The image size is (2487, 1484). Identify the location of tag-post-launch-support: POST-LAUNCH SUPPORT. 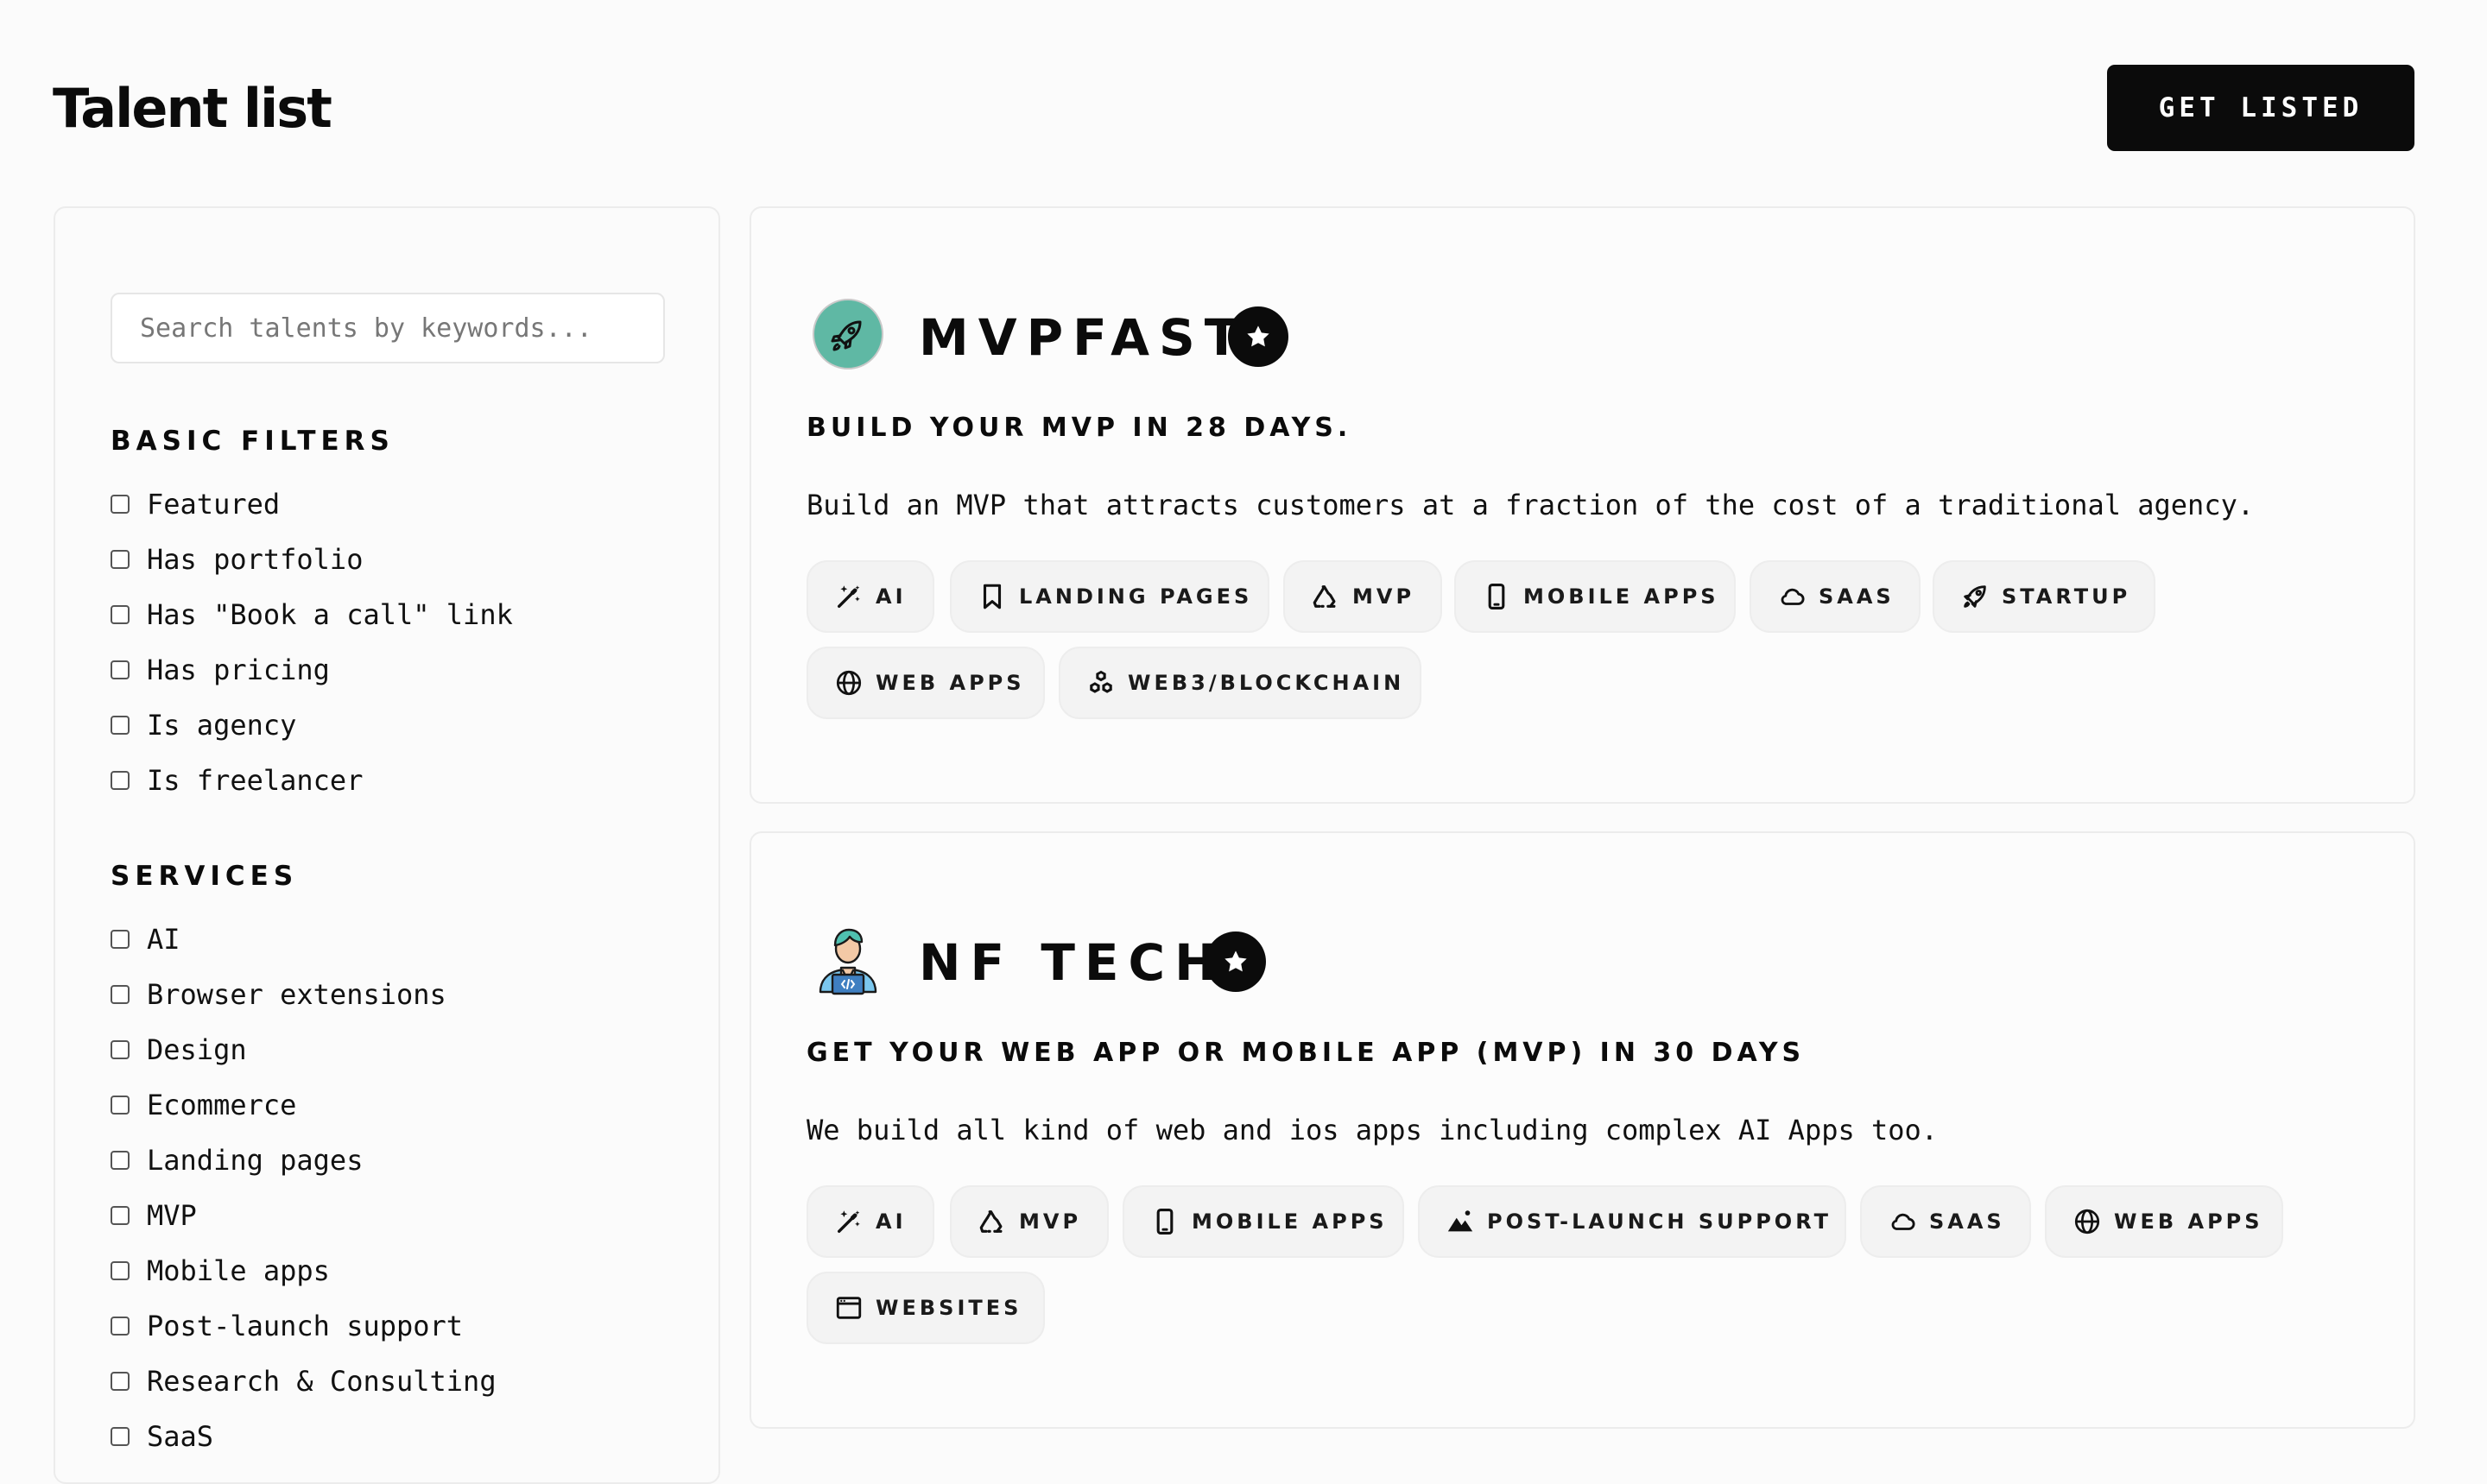
(1632, 1221).